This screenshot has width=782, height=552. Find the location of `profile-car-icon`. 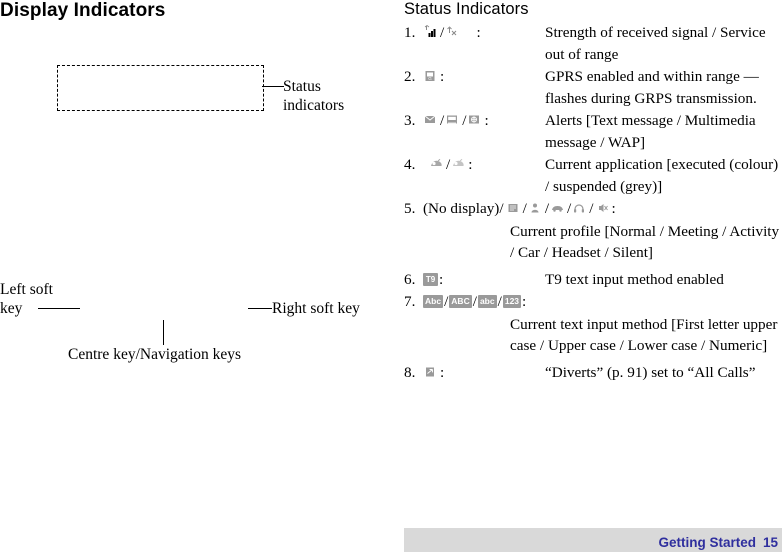

profile-car-icon is located at coordinates (558, 208).